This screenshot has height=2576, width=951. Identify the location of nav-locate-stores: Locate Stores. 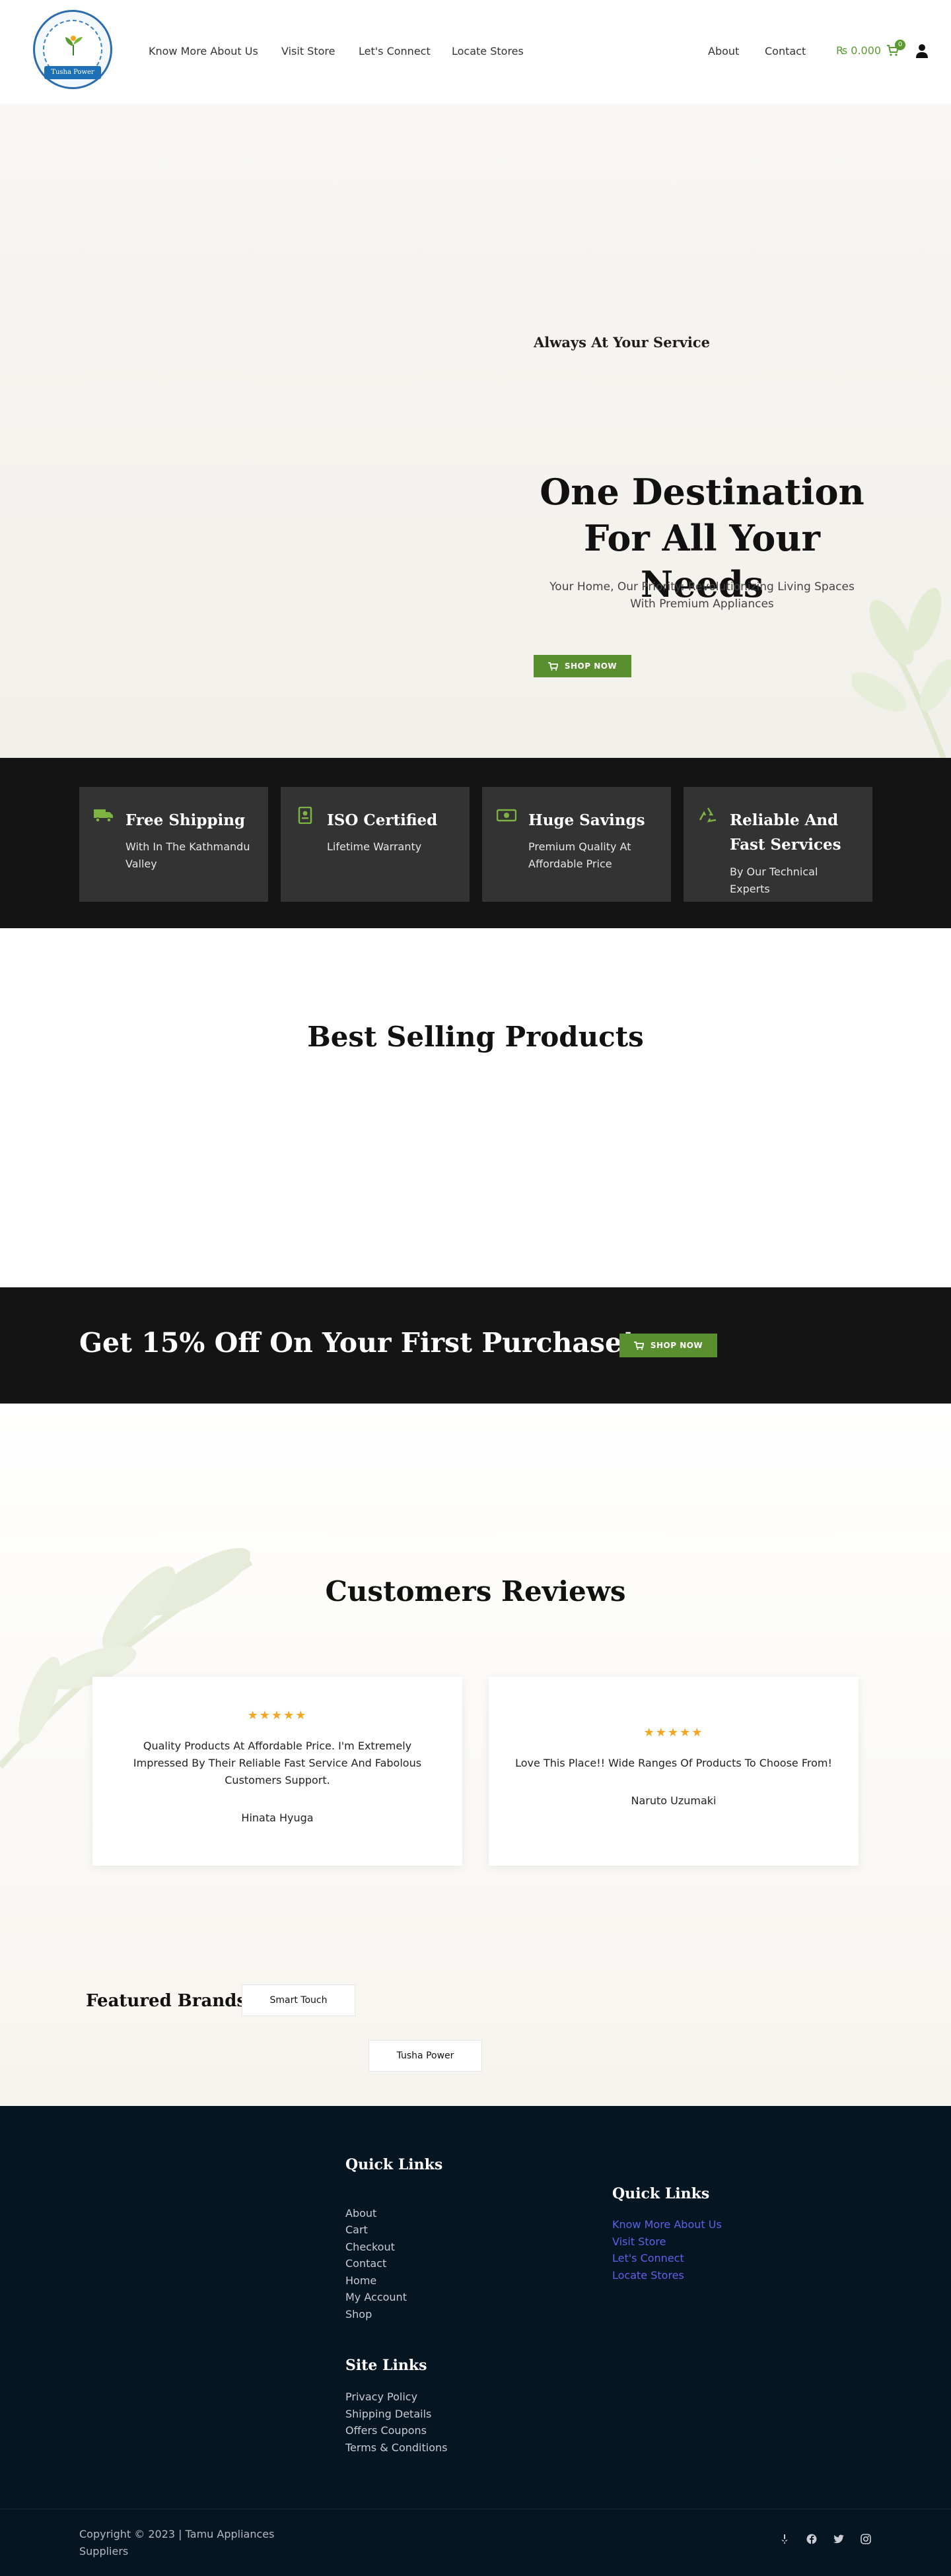
(488, 51).